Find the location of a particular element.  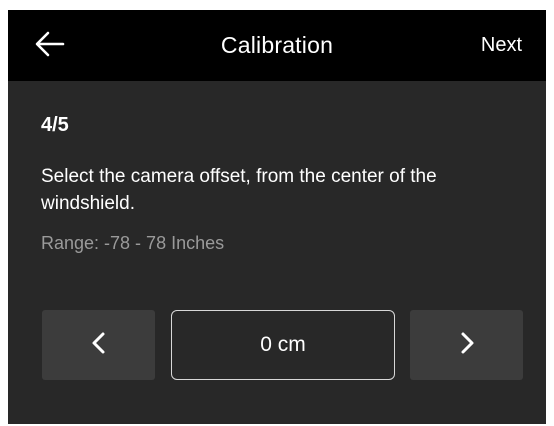

page-title: Calibration is located at coordinates (277, 45).